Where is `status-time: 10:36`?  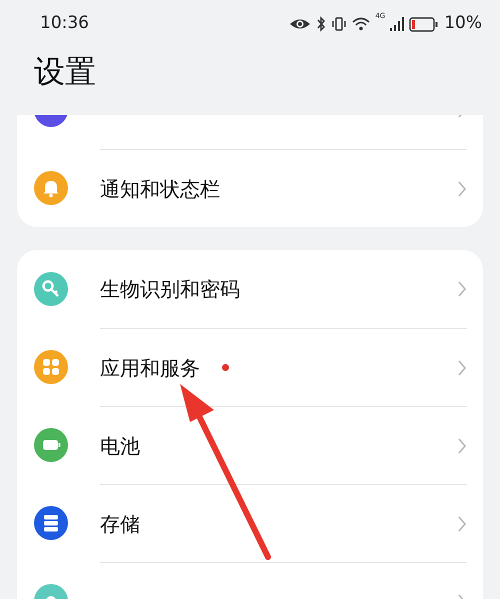
status-time: 10:36 is located at coordinates (64, 24).